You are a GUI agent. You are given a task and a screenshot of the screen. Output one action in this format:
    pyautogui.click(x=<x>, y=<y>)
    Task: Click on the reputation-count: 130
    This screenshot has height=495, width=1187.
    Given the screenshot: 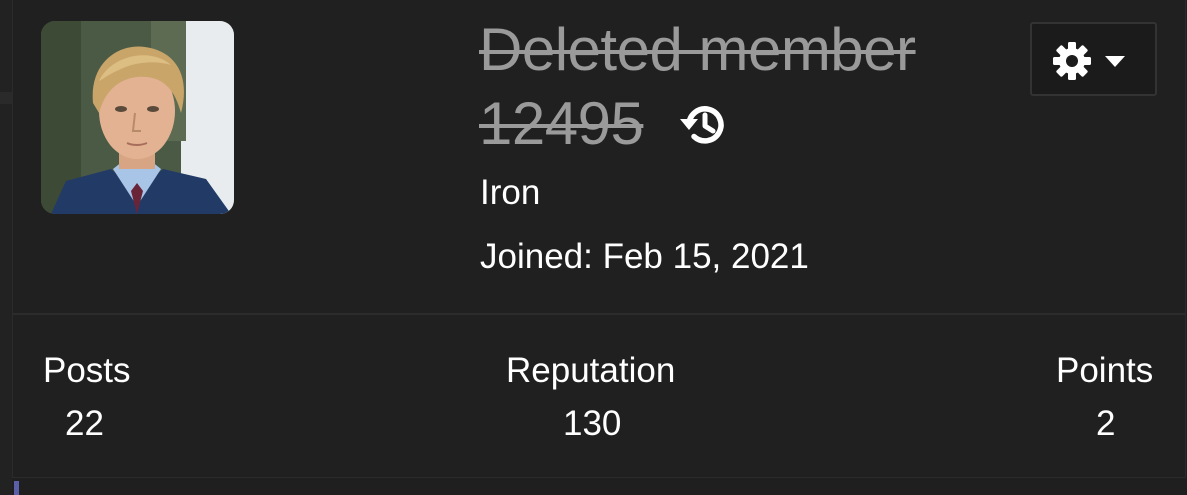 What is the action you would take?
    pyautogui.click(x=592, y=424)
    